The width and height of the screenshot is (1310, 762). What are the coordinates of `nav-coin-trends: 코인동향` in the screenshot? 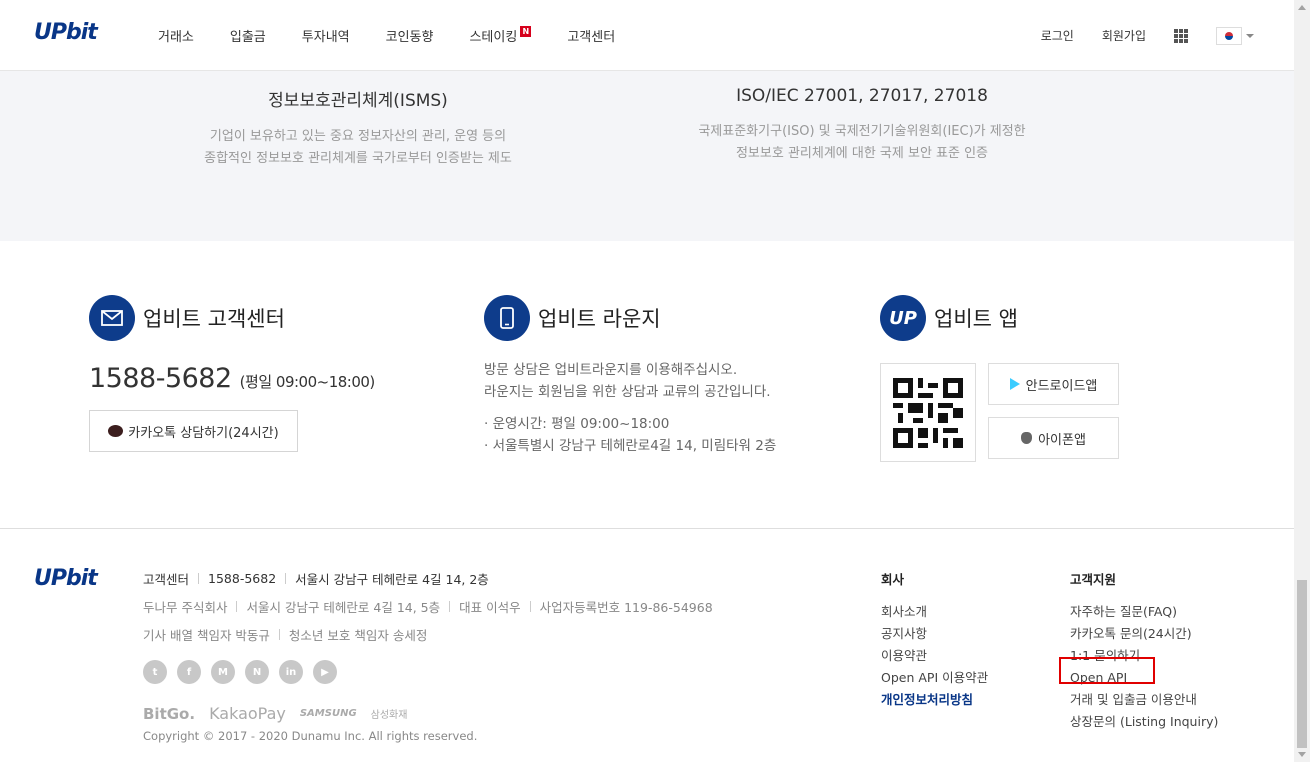 It's located at (410, 35).